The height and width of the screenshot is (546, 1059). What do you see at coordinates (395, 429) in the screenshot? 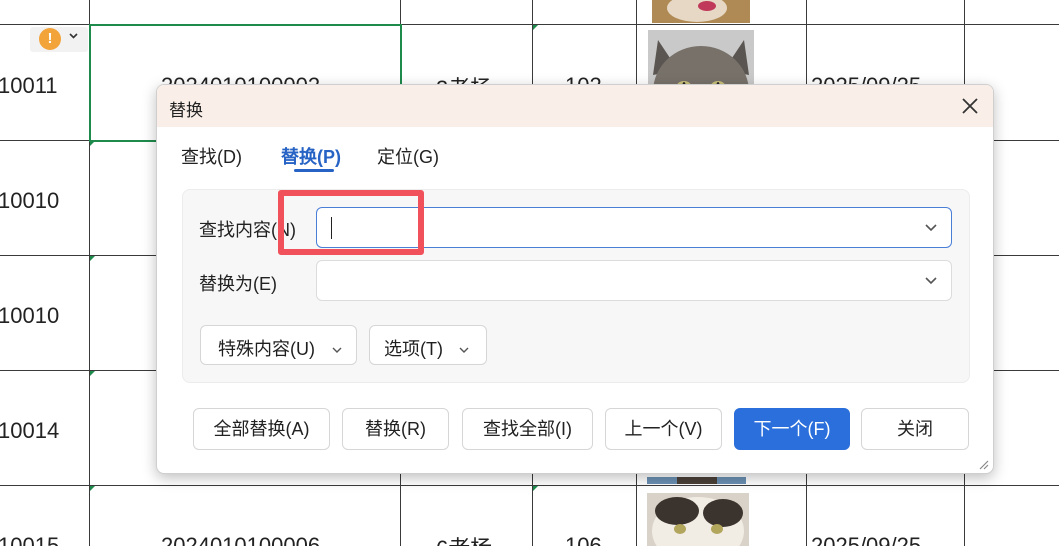
I see `replace-button: 替换(R)` at bounding box center [395, 429].